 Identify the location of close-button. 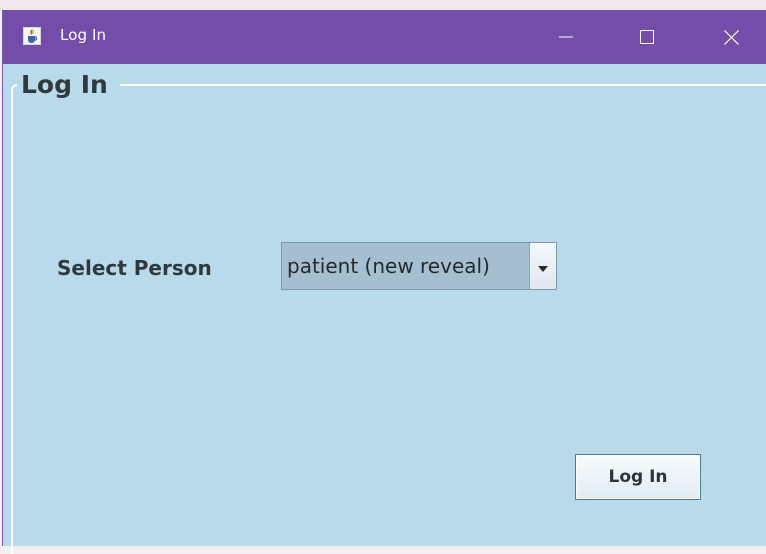
(731, 37).